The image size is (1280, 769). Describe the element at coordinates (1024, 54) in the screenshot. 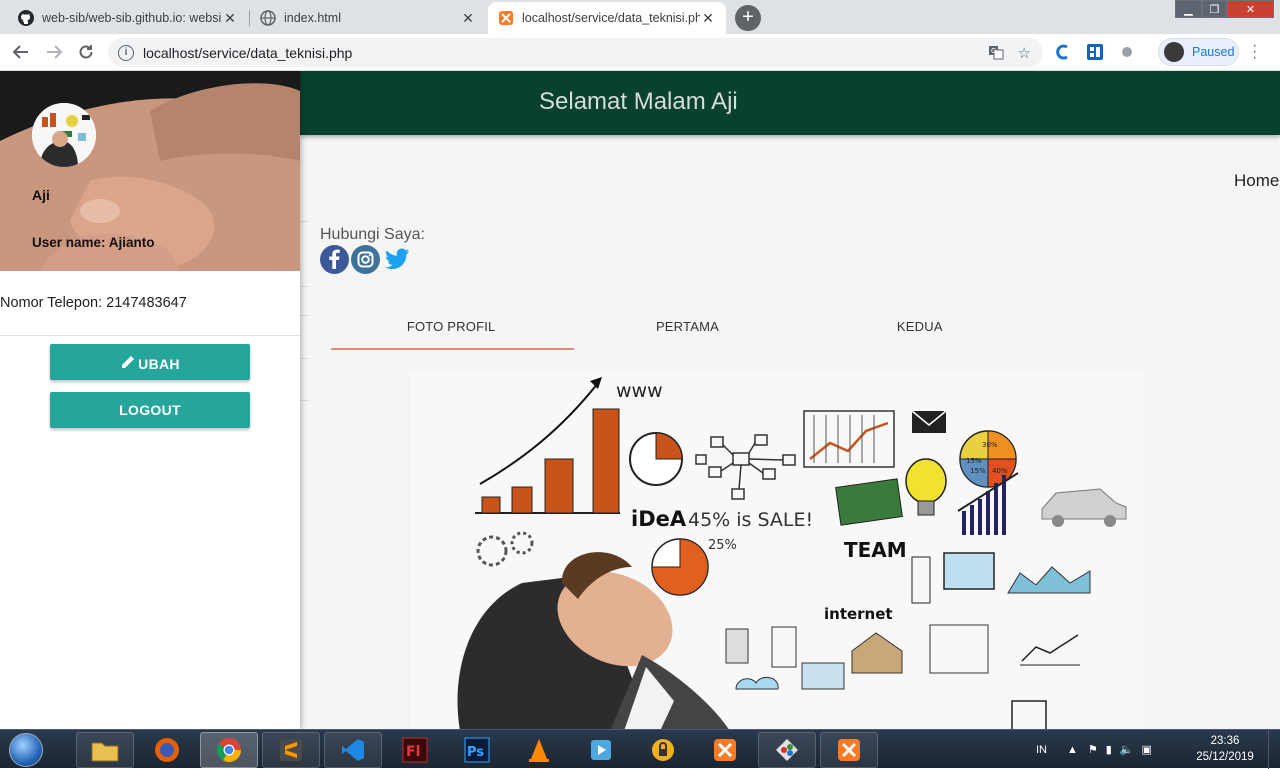

I see `bookmark-star-icon: ☆` at that location.